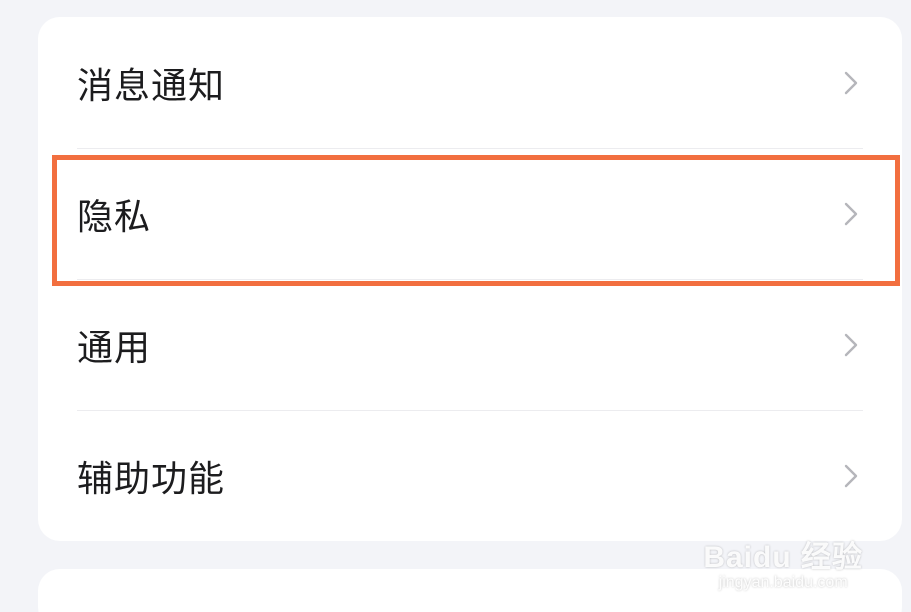  Describe the element at coordinates (151, 479) in the screenshot. I see `settings-item-label: 辅助功能` at that location.